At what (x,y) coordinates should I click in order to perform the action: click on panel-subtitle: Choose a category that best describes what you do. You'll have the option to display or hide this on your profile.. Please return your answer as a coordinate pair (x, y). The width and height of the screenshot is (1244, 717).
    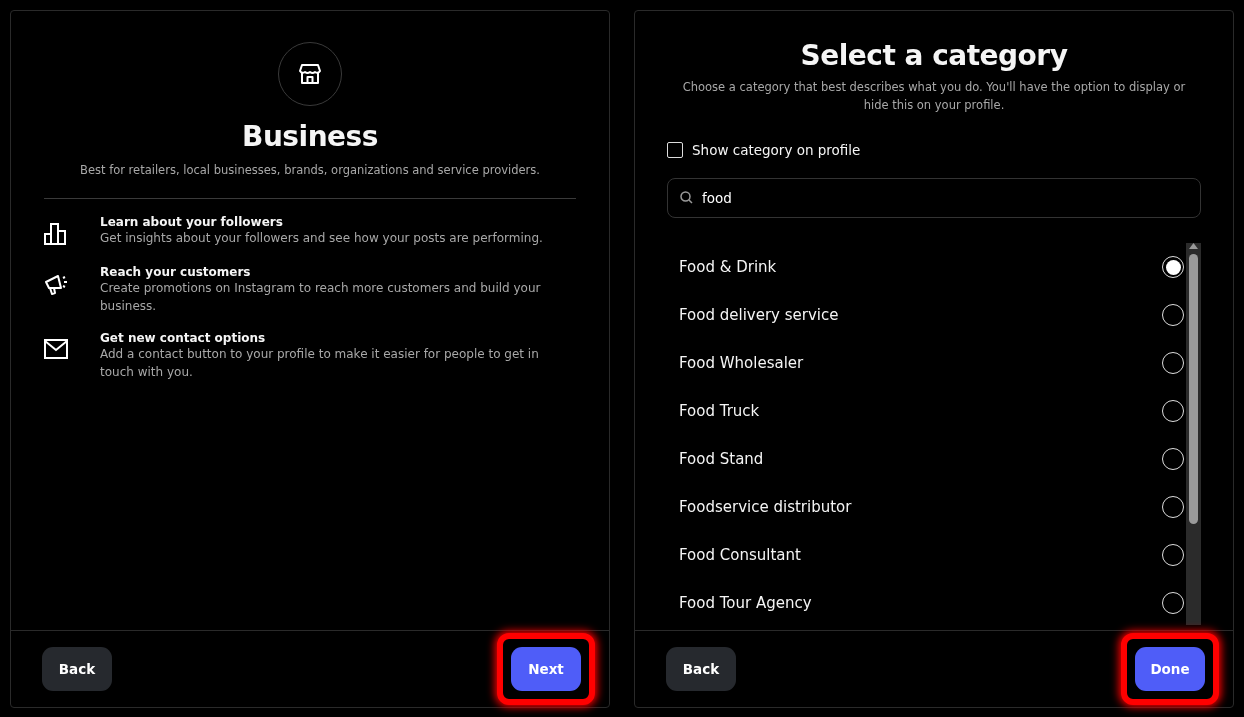
    Looking at the image, I should click on (934, 96).